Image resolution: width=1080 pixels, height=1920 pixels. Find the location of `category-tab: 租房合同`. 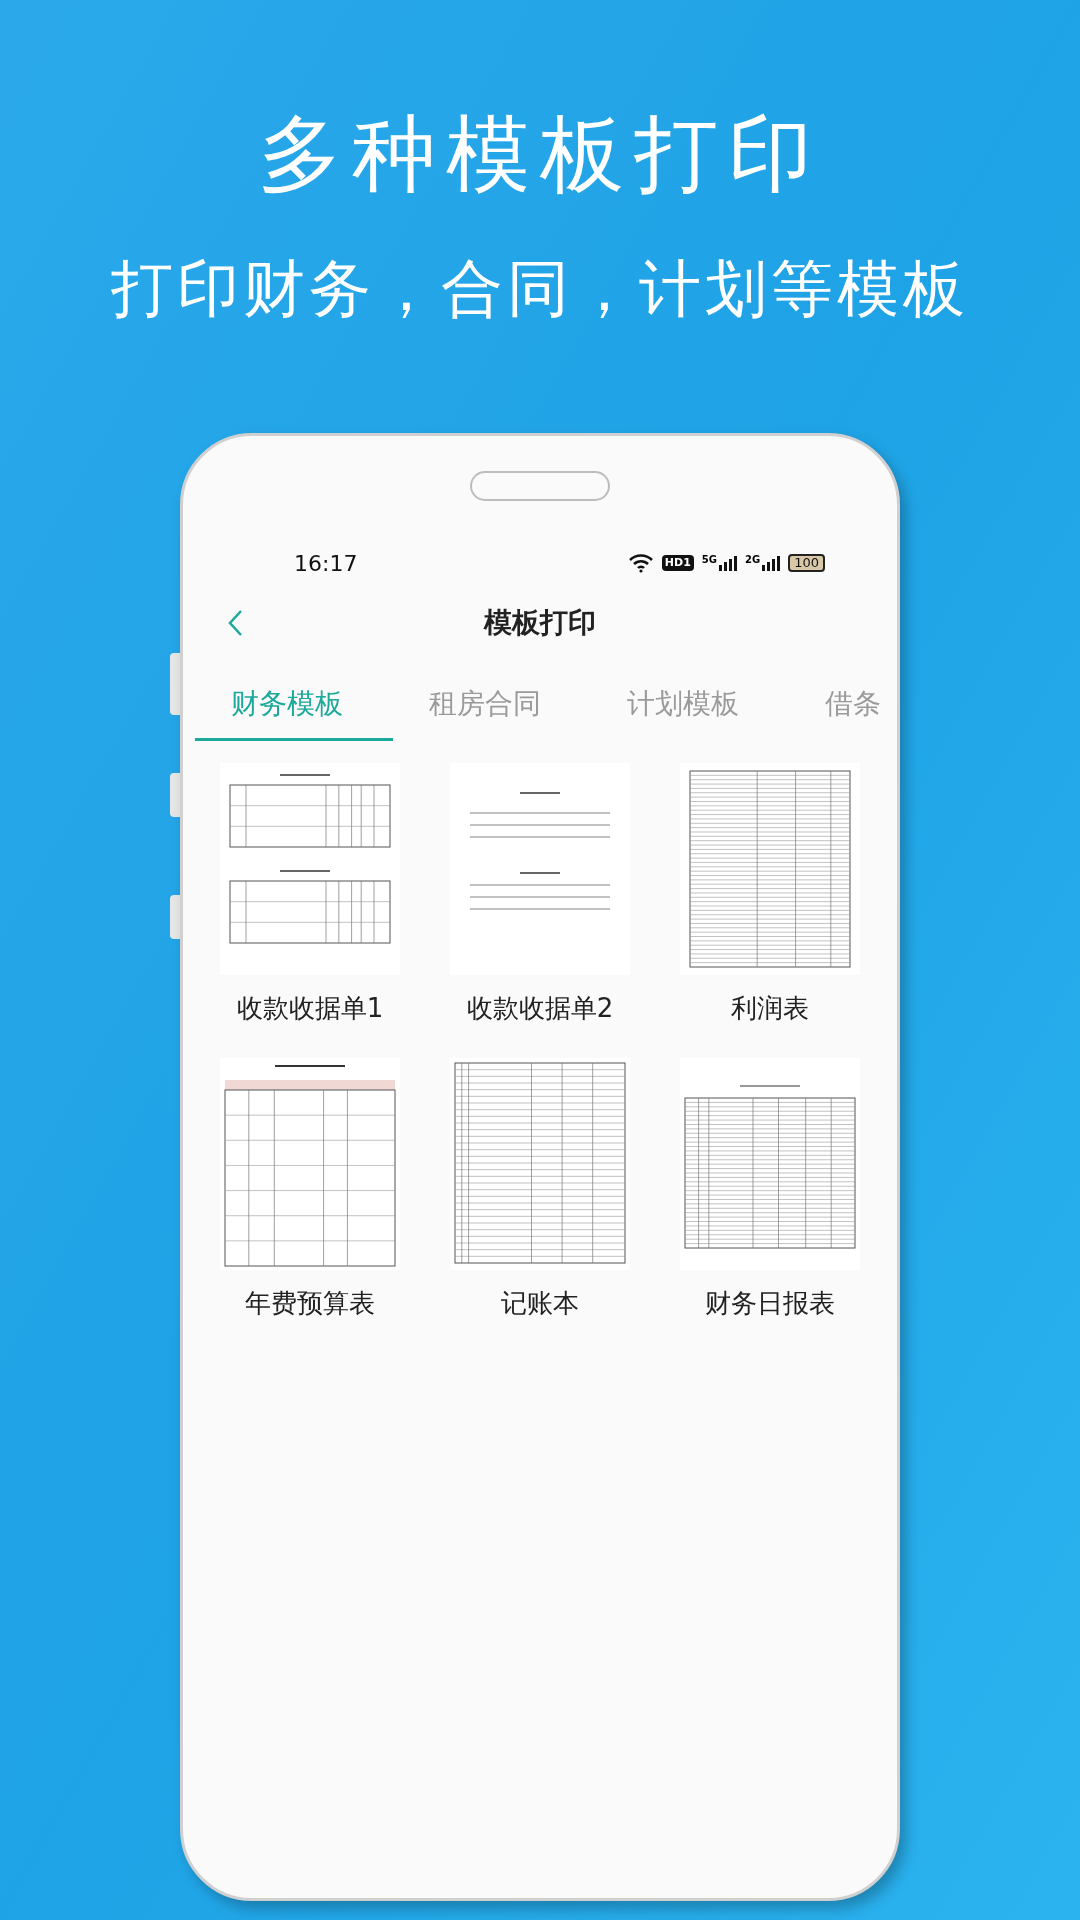

category-tab: 租房合同 is located at coordinates (492, 705).